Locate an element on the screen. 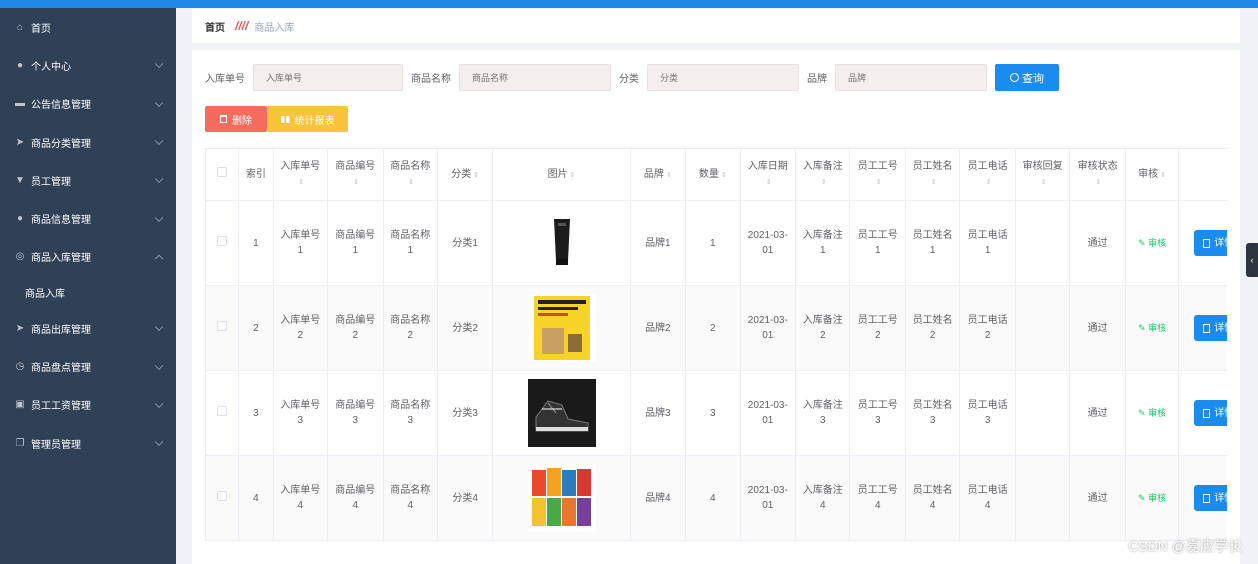  select-all-checkbox is located at coordinates (222, 172).